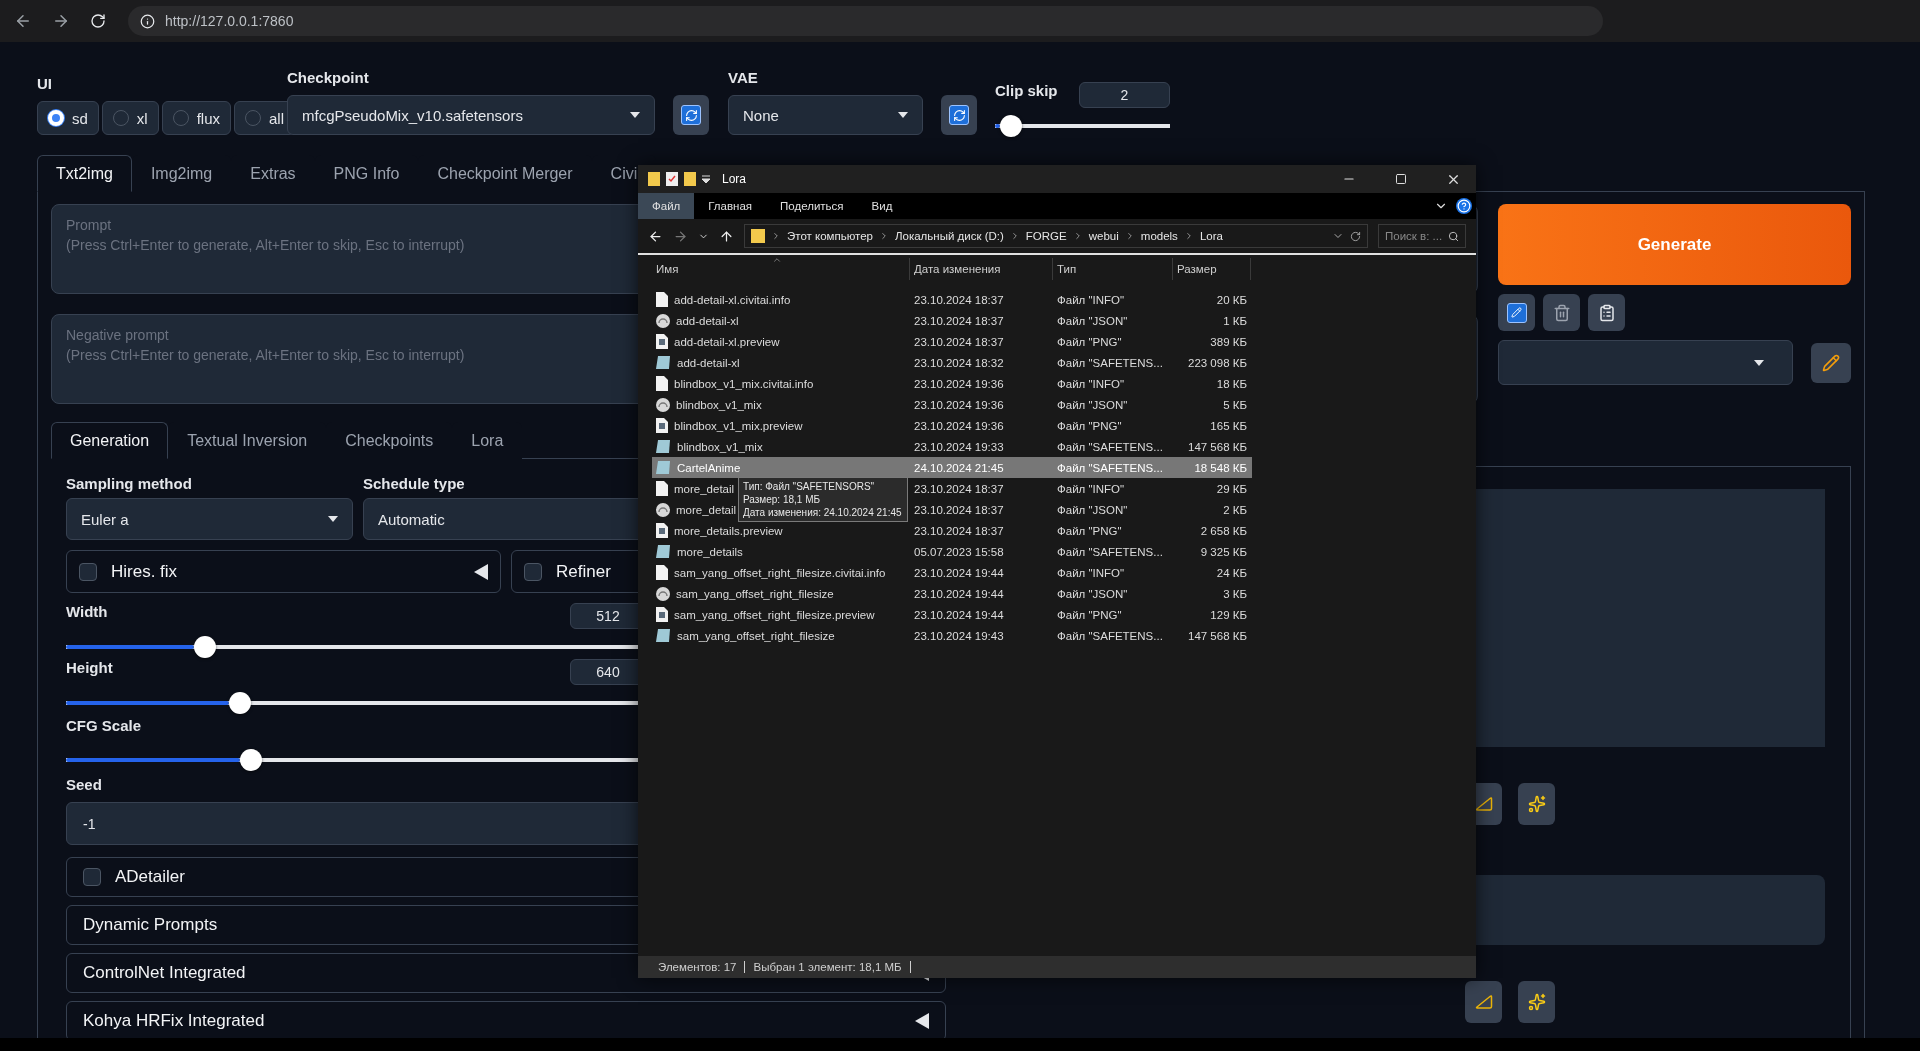 The height and width of the screenshot is (1051, 1920). Describe the element at coordinates (164, 973) in the screenshot. I see `accordion-label: ControlNet Integrated` at that location.